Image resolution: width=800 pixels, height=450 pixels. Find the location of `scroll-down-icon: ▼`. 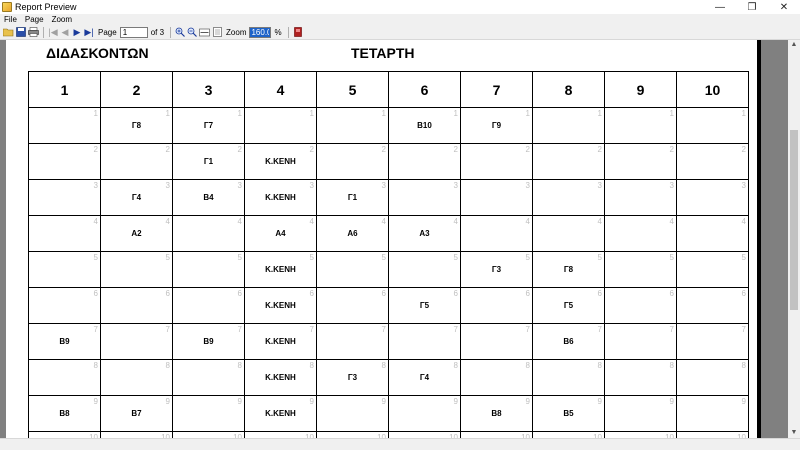

scroll-down-icon: ▼ is located at coordinates (794, 433).